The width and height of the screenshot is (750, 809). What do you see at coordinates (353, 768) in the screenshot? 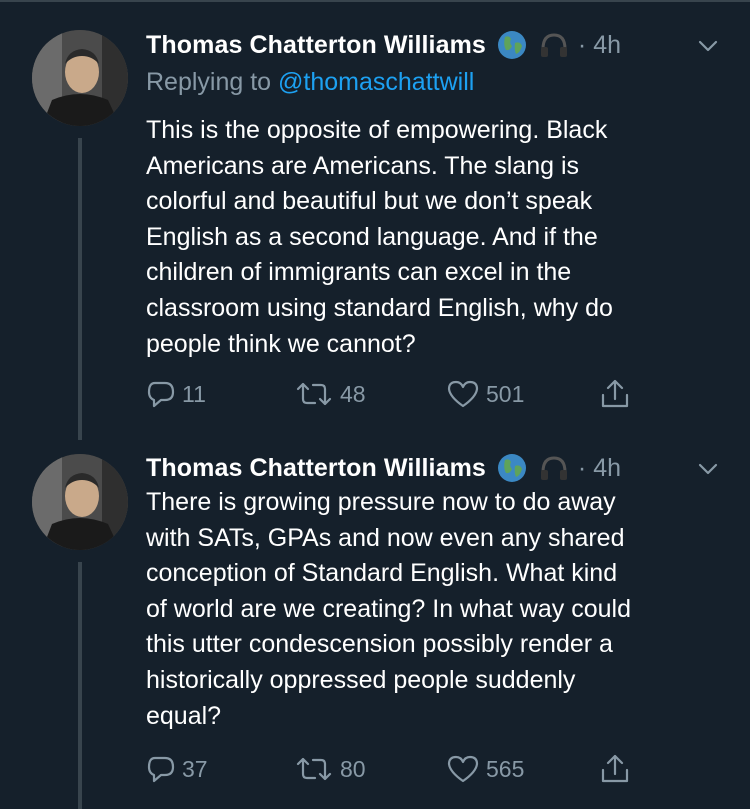
I see `retweet-count: 80` at bounding box center [353, 768].